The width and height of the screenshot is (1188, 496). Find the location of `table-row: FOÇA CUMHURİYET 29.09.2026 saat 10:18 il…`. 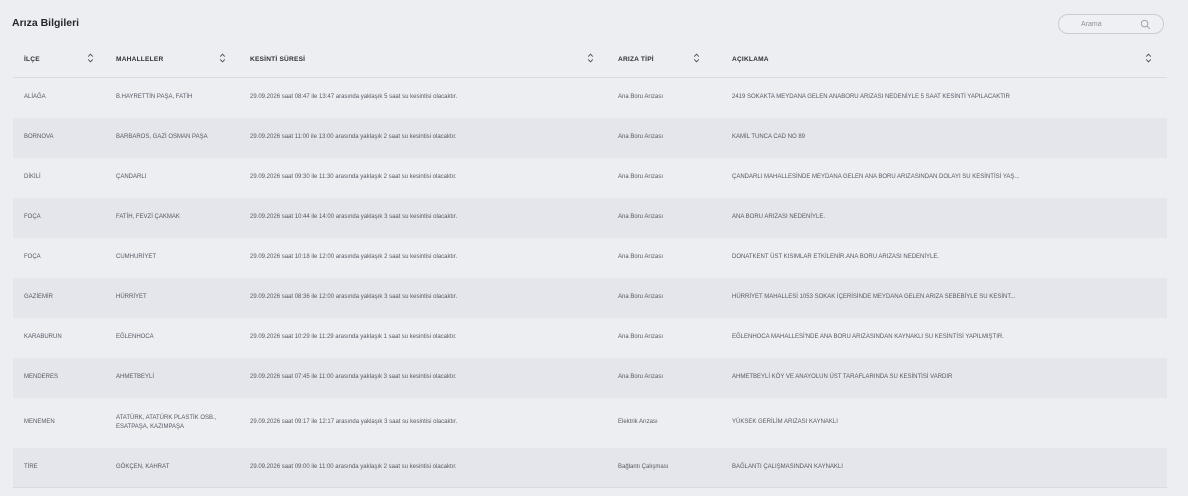

table-row: FOÇA CUMHURİYET 29.09.2026 saat 10:18 il… is located at coordinates (590, 258).